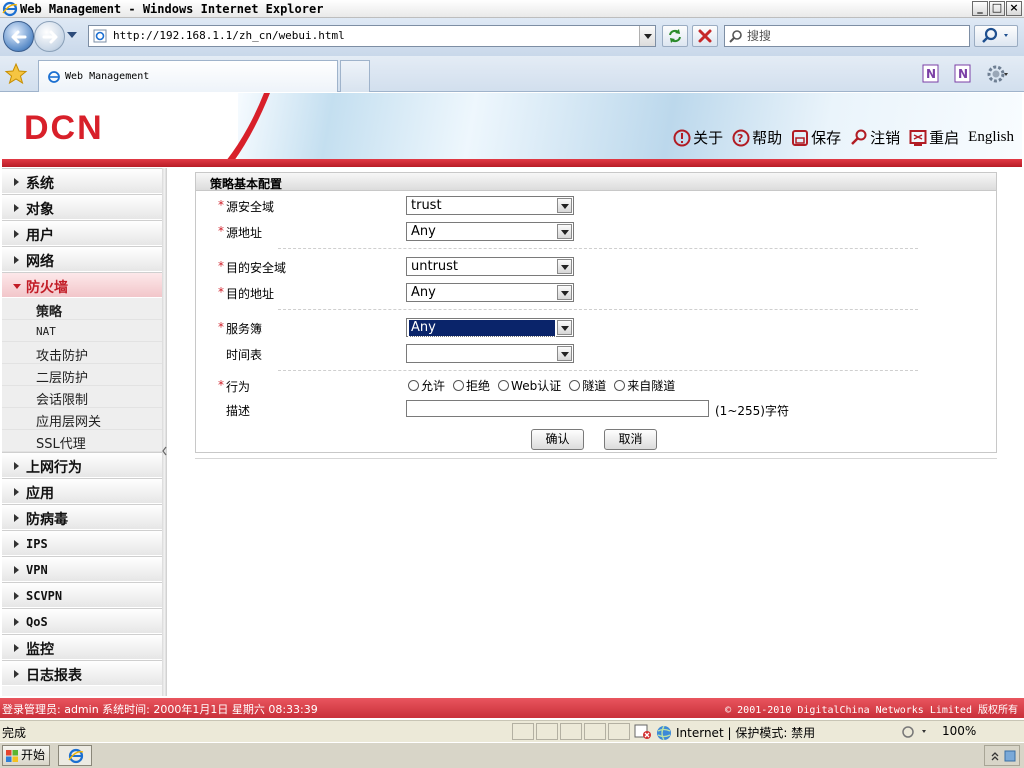 The image size is (1024, 768). I want to click on close-window-button: ×, so click(1014, 8).